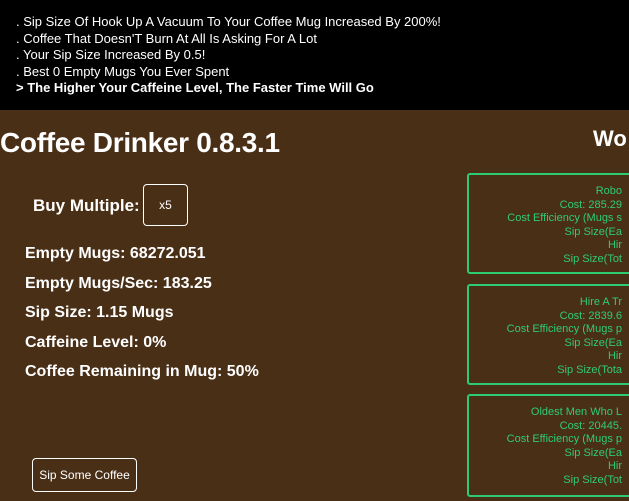 Image resolution: width=629 pixels, height=501 pixels. Describe the element at coordinates (610, 138) in the screenshot. I see `workers-heading: Wo` at that location.